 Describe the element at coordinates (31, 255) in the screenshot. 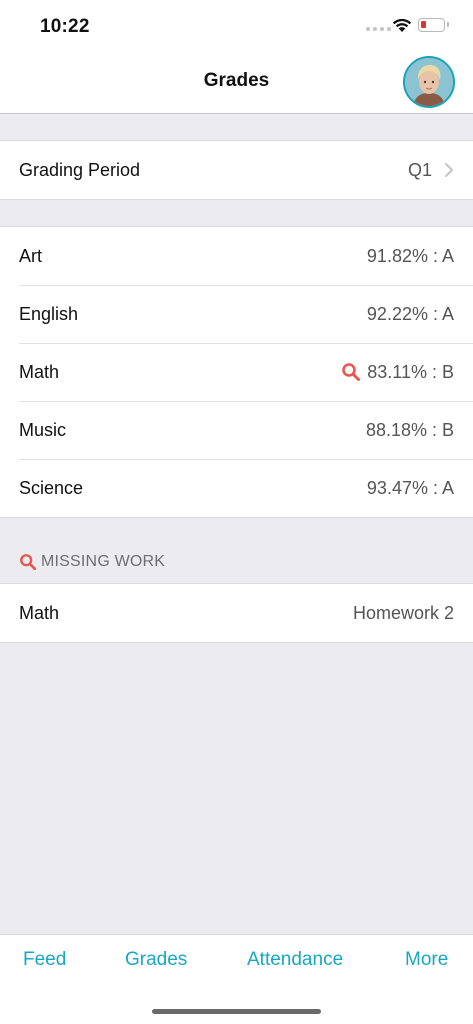

I see `subject-name: Art` at that location.